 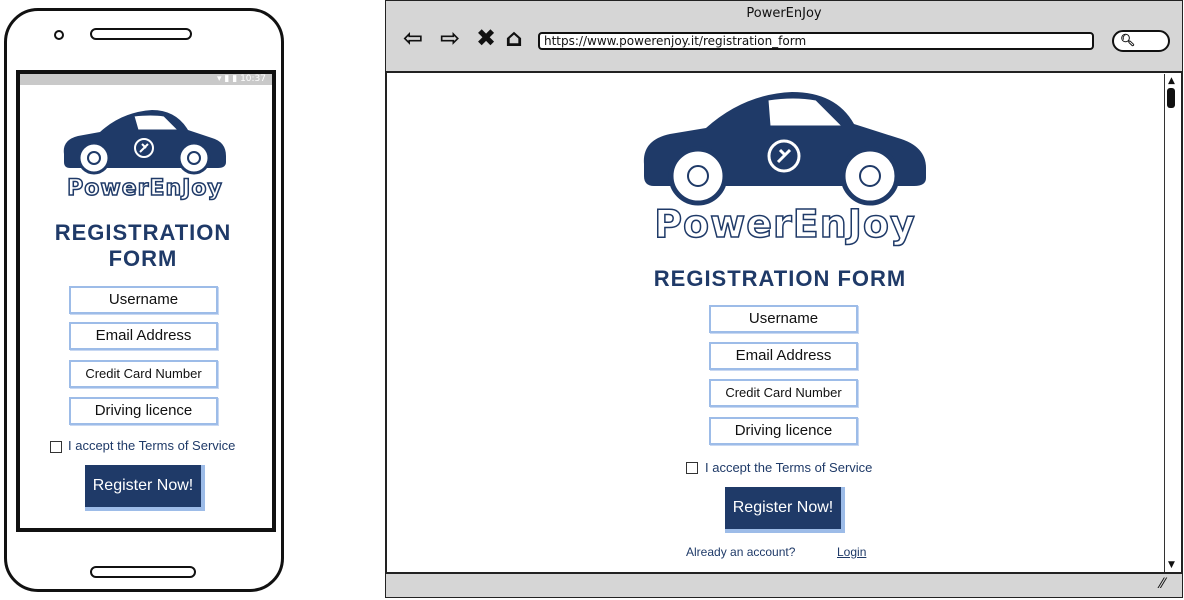 What do you see at coordinates (143, 232) in the screenshot?
I see `title-line-1: REGISTRATION` at bounding box center [143, 232].